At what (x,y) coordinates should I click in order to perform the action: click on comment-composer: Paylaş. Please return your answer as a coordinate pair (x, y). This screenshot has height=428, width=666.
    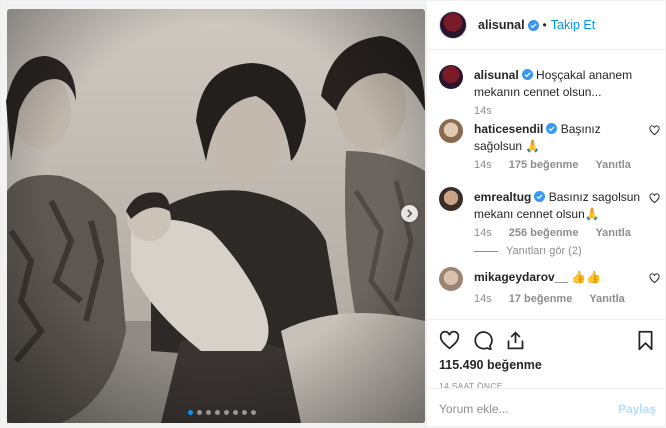
    Looking at the image, I should click on (546, 408).